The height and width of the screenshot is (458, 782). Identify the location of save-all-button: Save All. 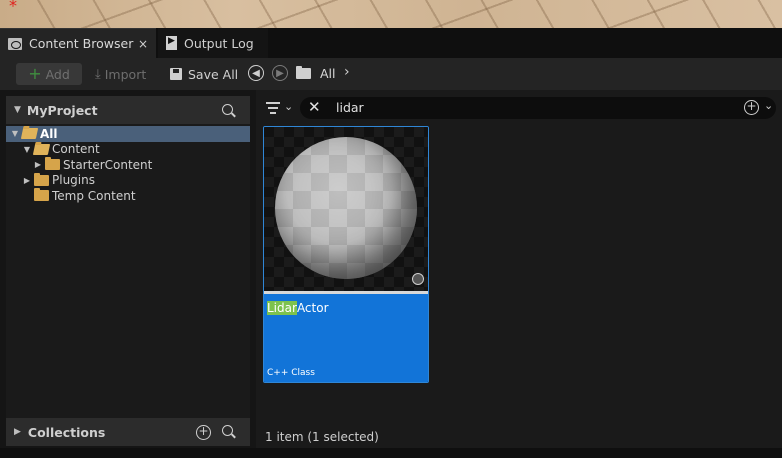
(204, 74).